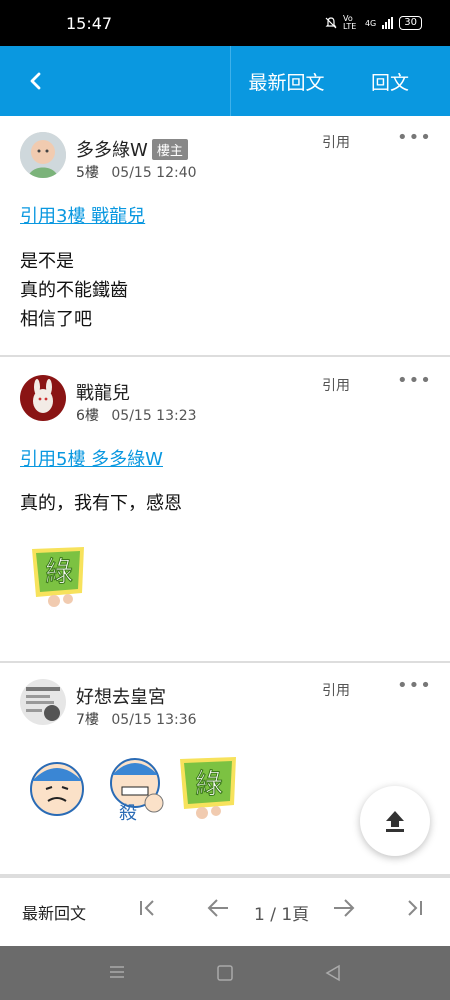  I want to click on next-page-button, so click(344, 911).